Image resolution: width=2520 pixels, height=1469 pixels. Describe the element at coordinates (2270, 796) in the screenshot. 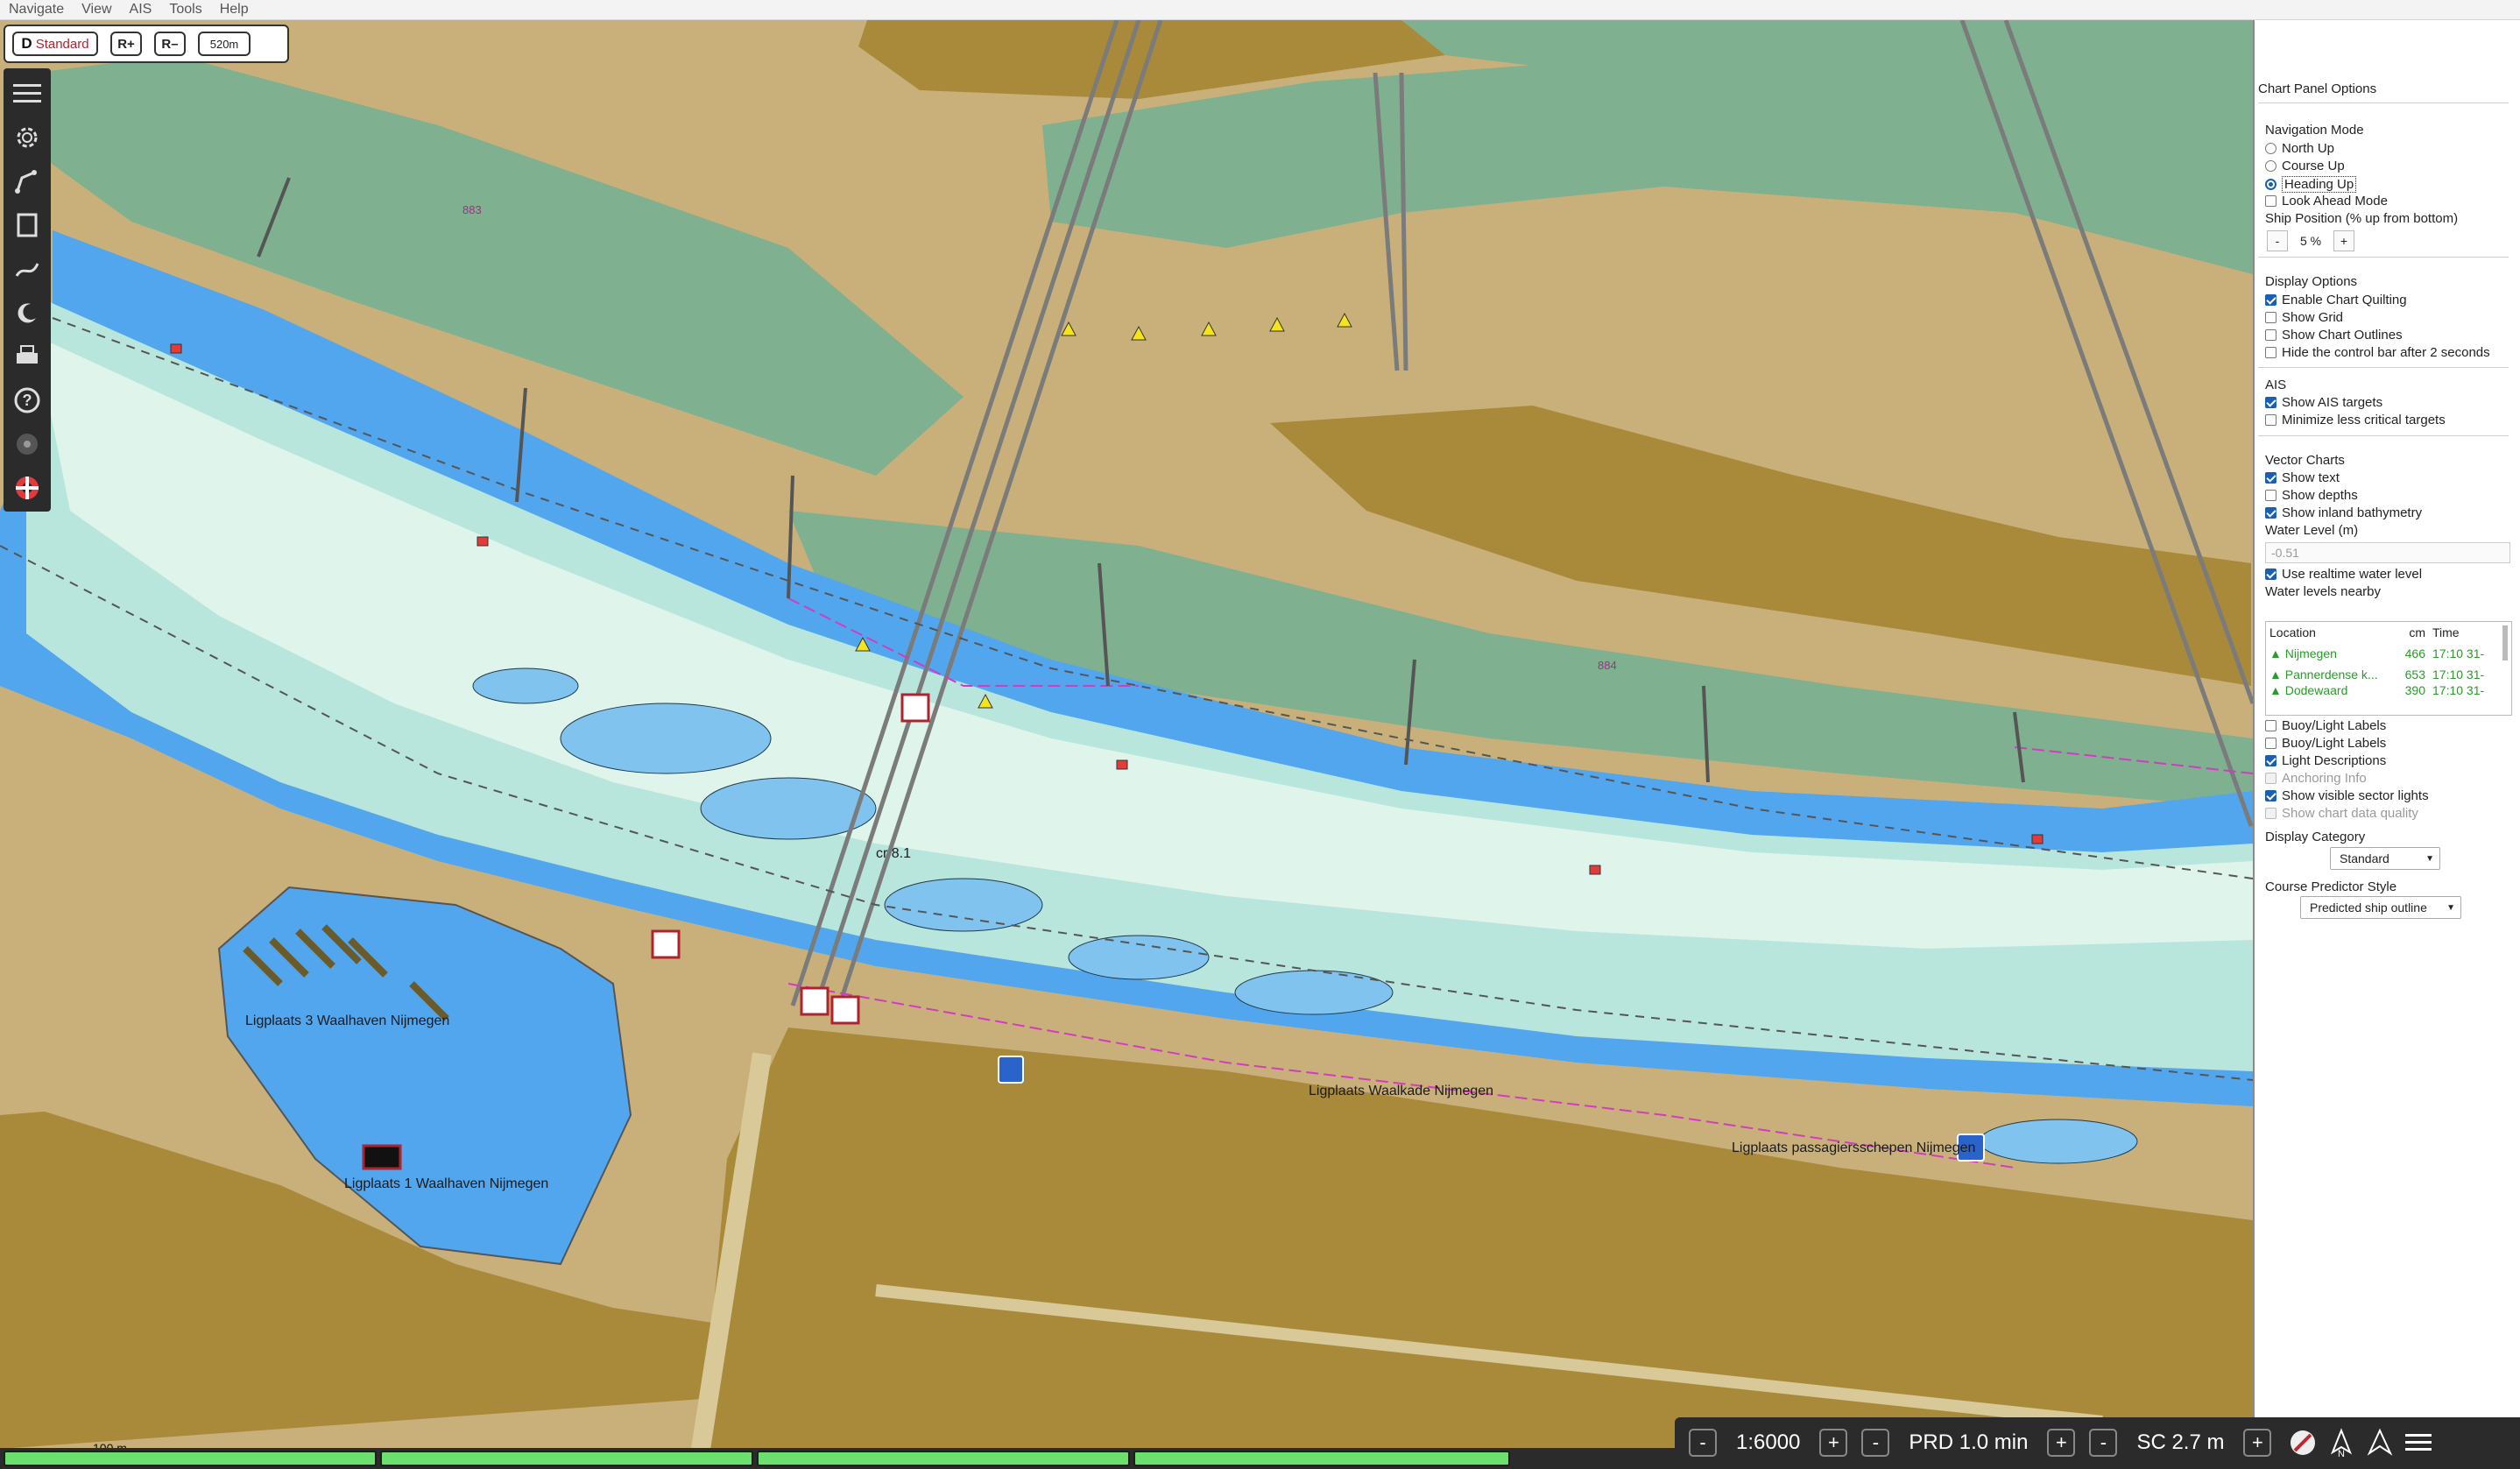

I see `sector-lights-checkbox` at that location.